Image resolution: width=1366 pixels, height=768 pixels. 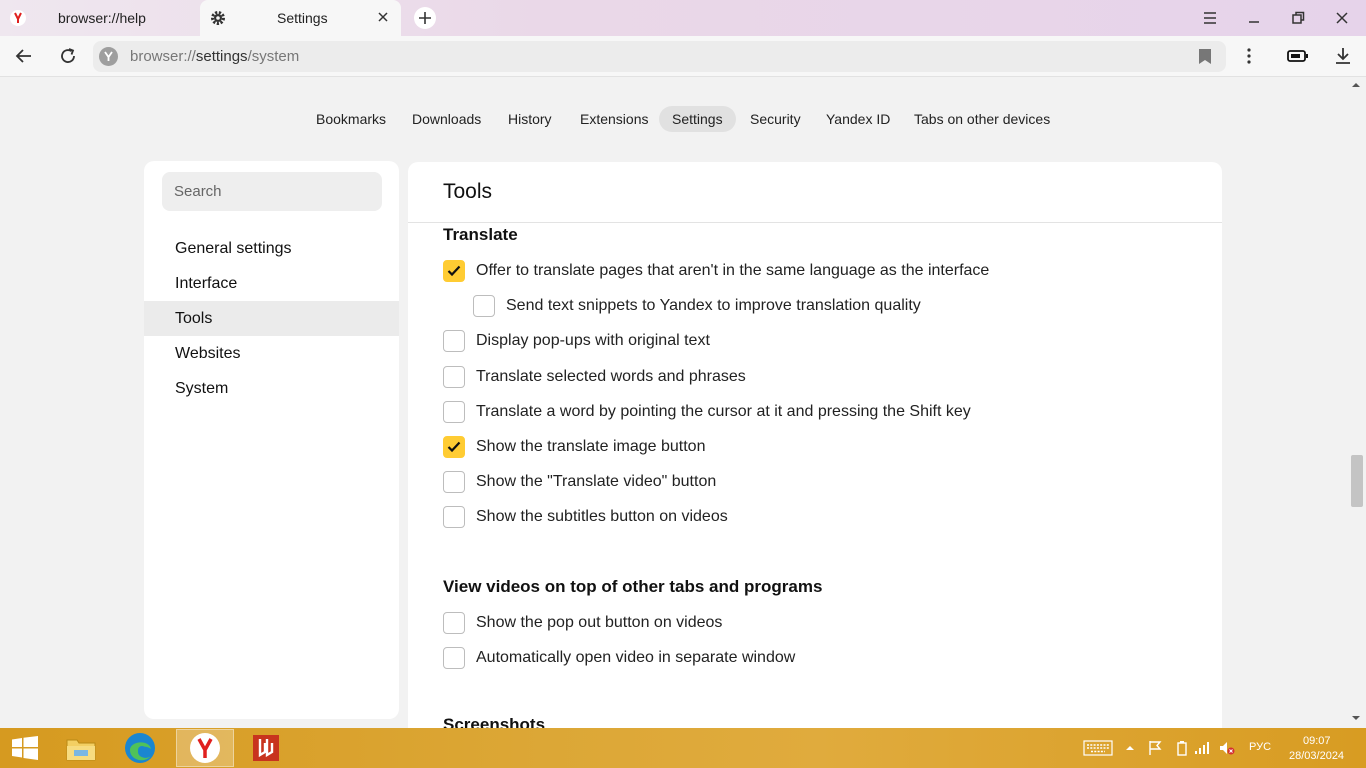 What do you see at coordinates (218, 18) in the screenshot?
I see `gear-icon` at bounding box center [218, 18].